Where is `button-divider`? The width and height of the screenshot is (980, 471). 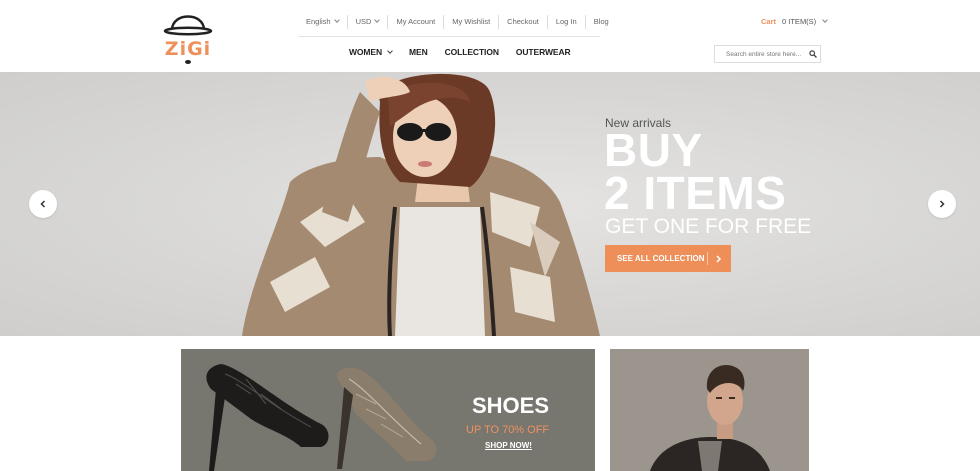
button-divider is located at coordinates (707, 258).